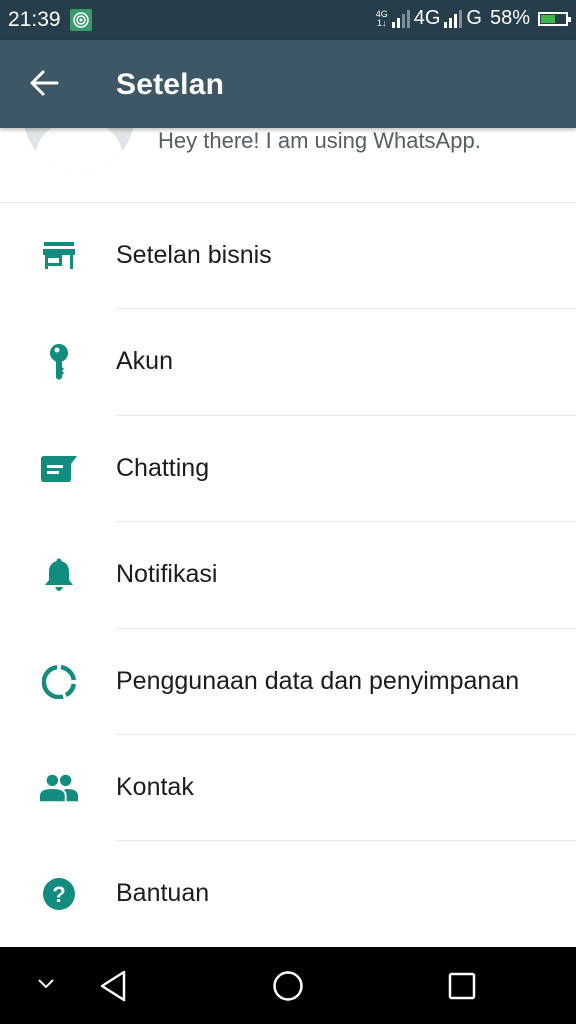 The width and height of the screenshot is (576, 1024). What do you see at coordinates (288, 20) in the screenshot?
I see `status-bar: 21:39 4G 1↓ 4G G 58%` at bounding box center [288, 20].